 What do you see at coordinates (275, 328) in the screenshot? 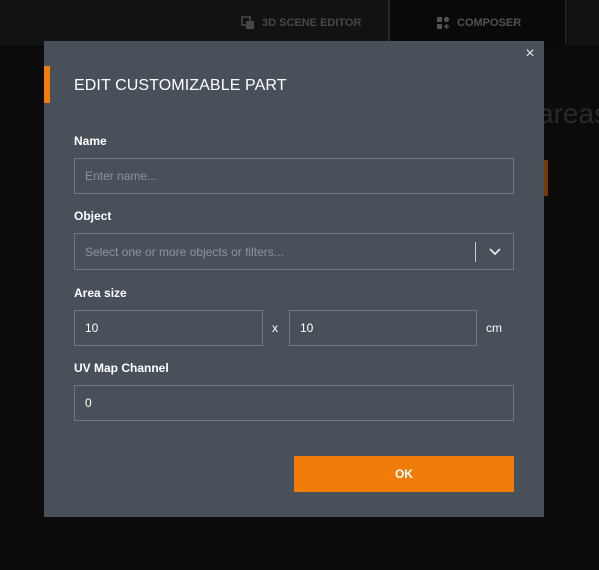
I see `dimension-separator: x` at bounding box center [275, 328].